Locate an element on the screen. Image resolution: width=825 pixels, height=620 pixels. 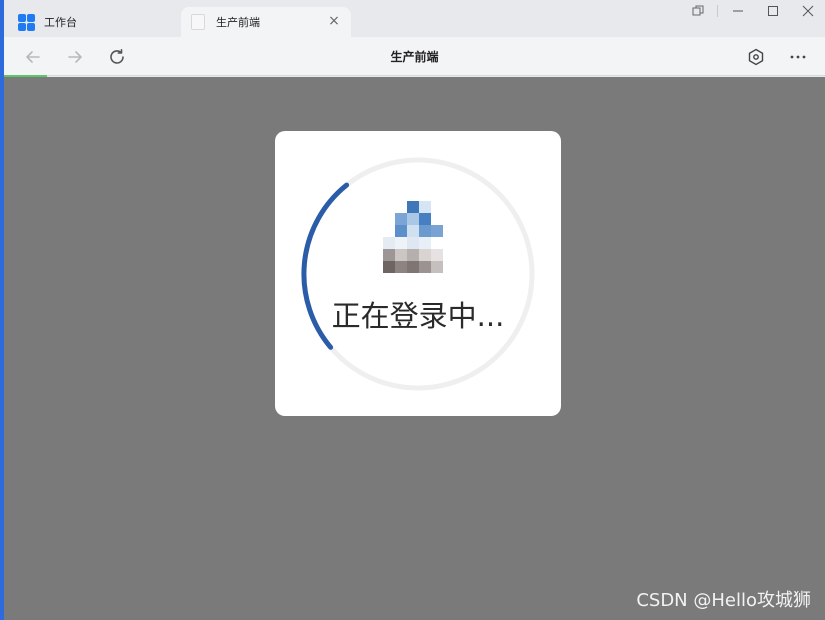
hexagon-settings-icon is located at coordinates (756, 57).